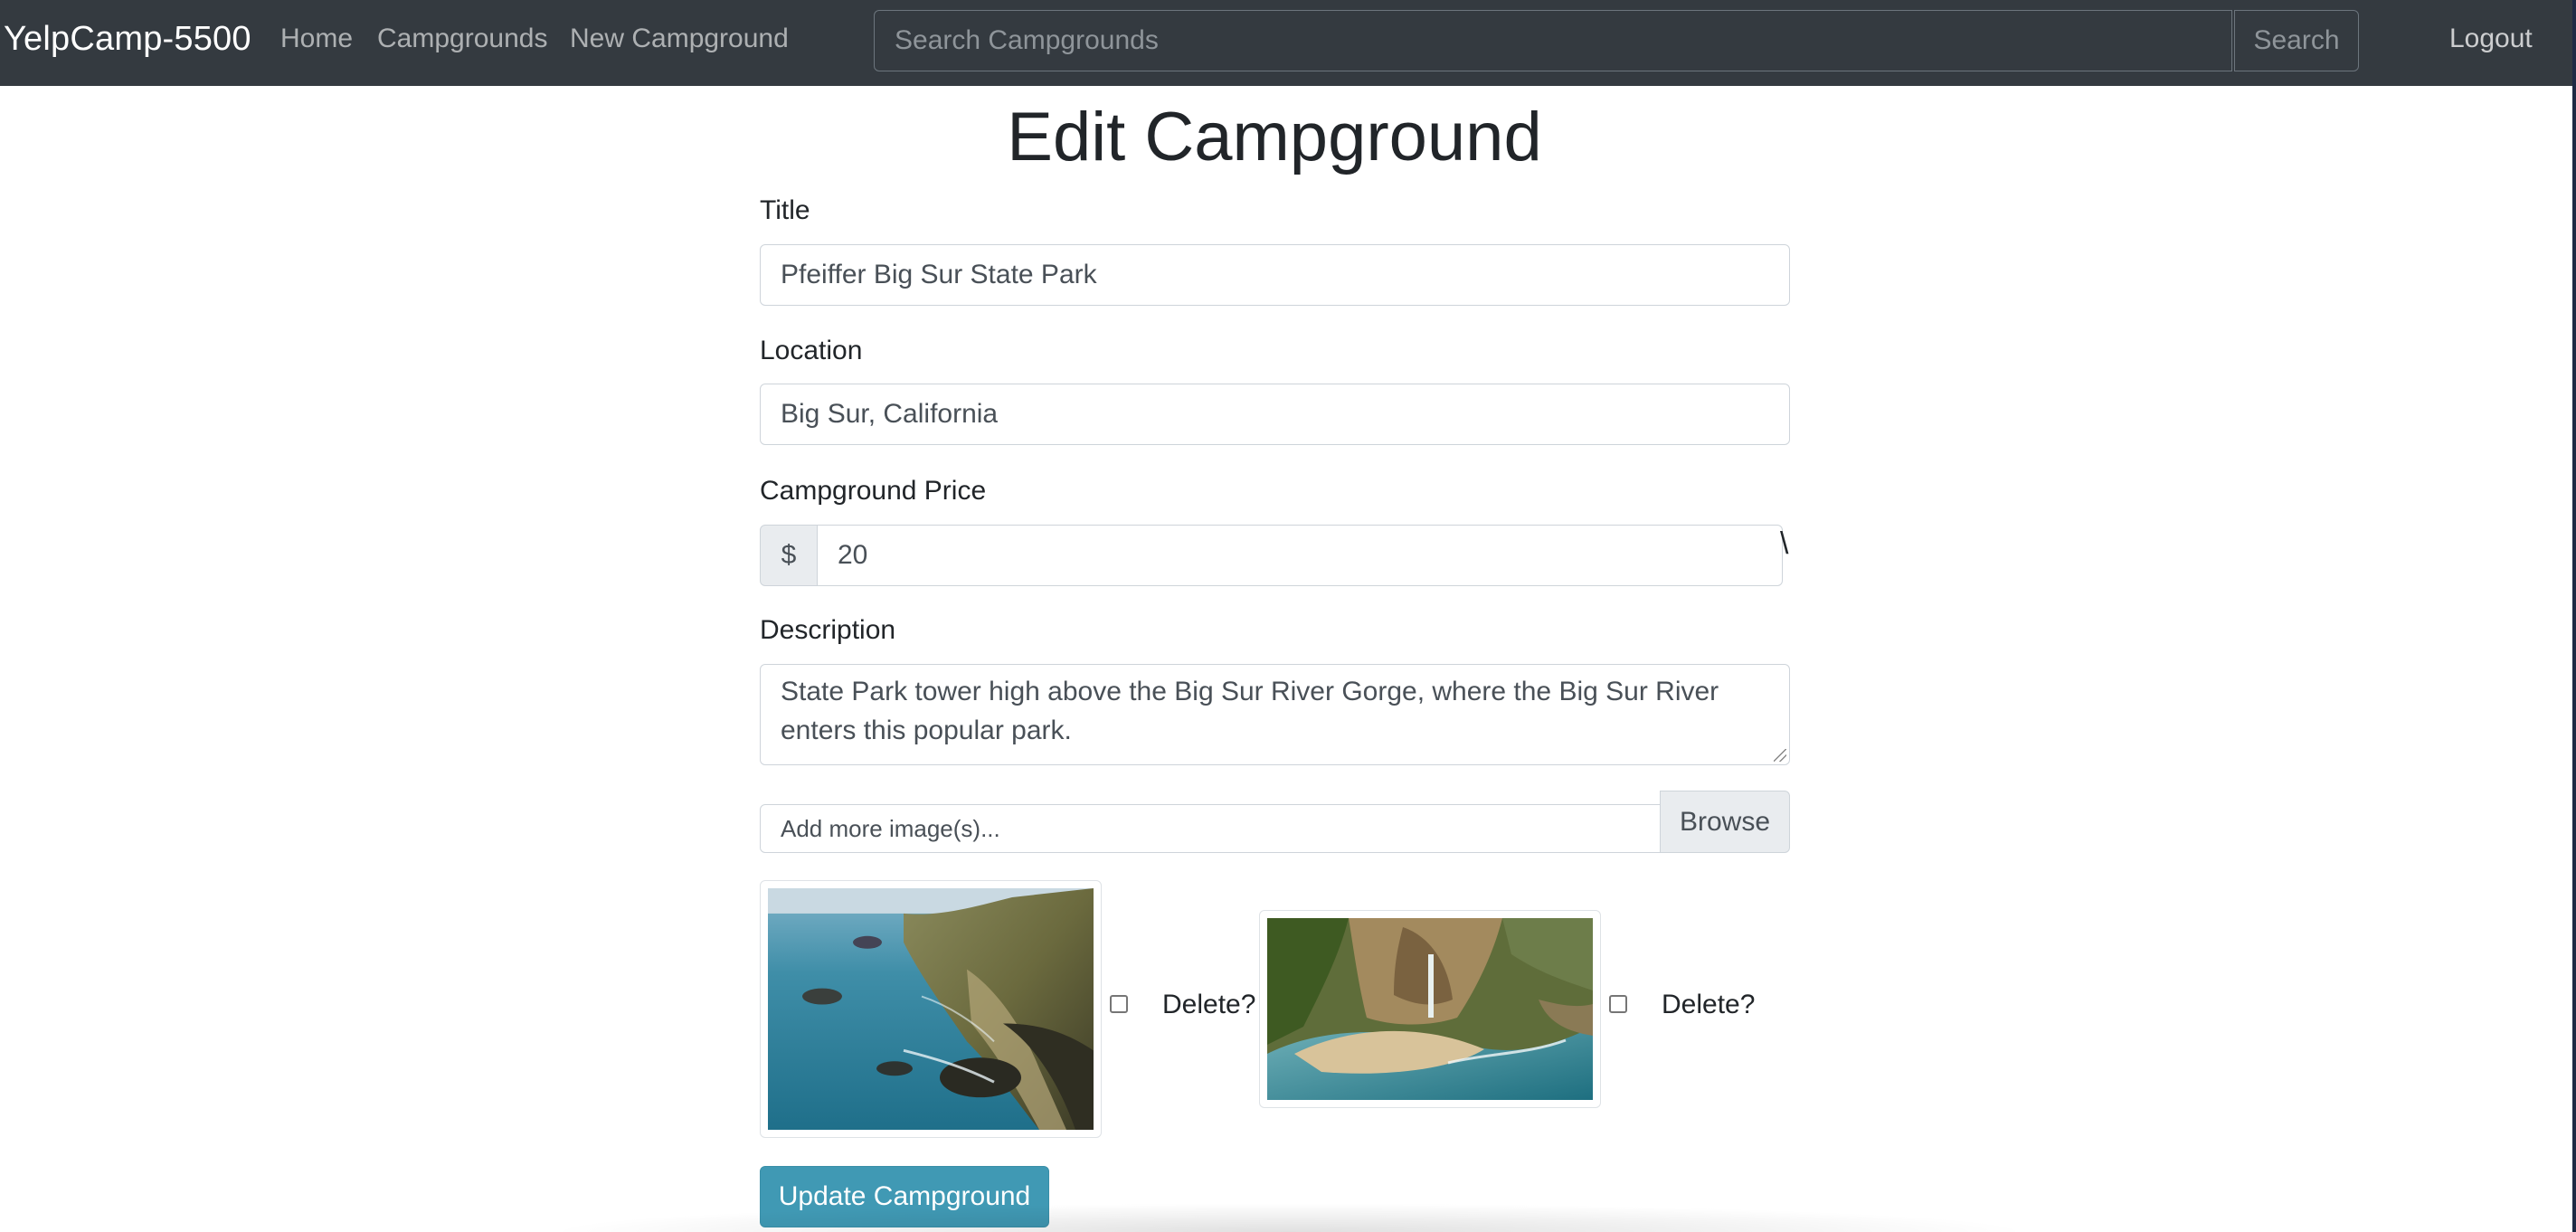  Describe the element at coordinates (316, 39) in the screenshot. I see `nav-link-home: Home` at that location.